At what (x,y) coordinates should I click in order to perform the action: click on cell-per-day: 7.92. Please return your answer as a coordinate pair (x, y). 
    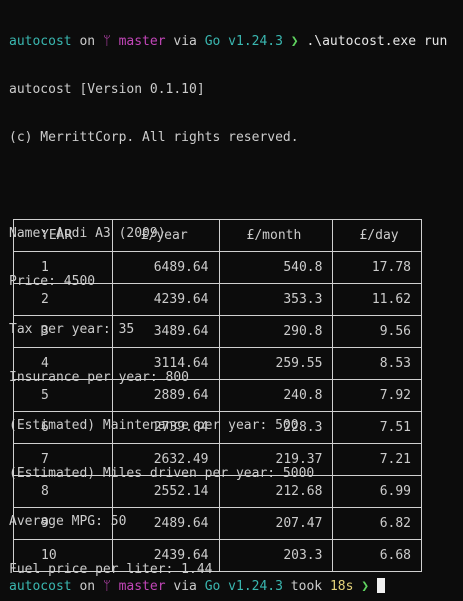
    Looking at the image, I should click on (377, 395).